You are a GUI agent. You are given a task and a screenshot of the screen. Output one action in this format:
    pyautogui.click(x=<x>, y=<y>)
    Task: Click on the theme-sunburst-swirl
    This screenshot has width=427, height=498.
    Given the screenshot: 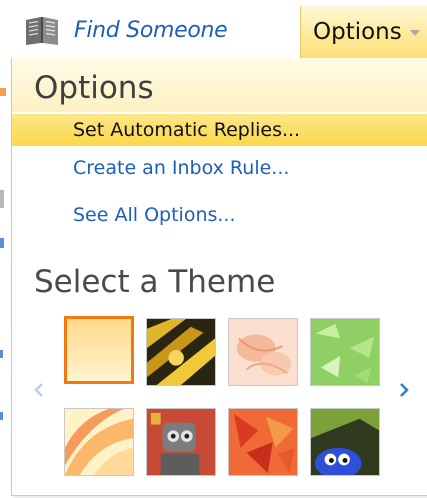 What is the action you would take?
    pyautogui.click(x=99, y=442)
    